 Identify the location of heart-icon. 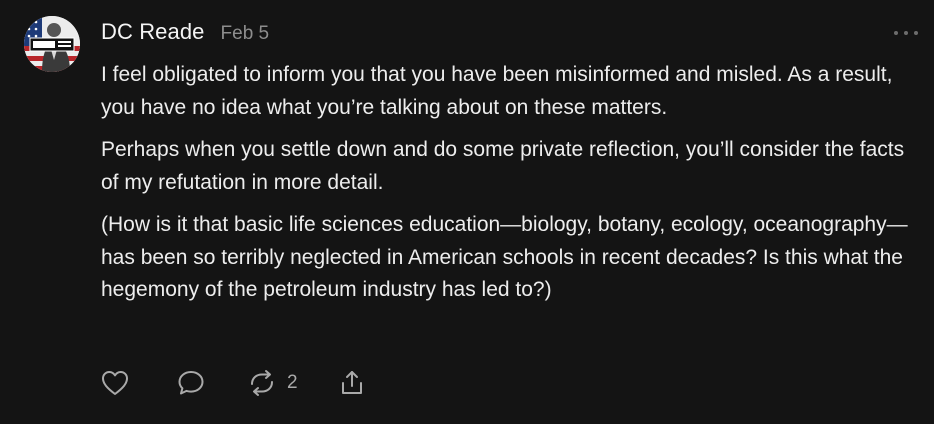
(115, 383).